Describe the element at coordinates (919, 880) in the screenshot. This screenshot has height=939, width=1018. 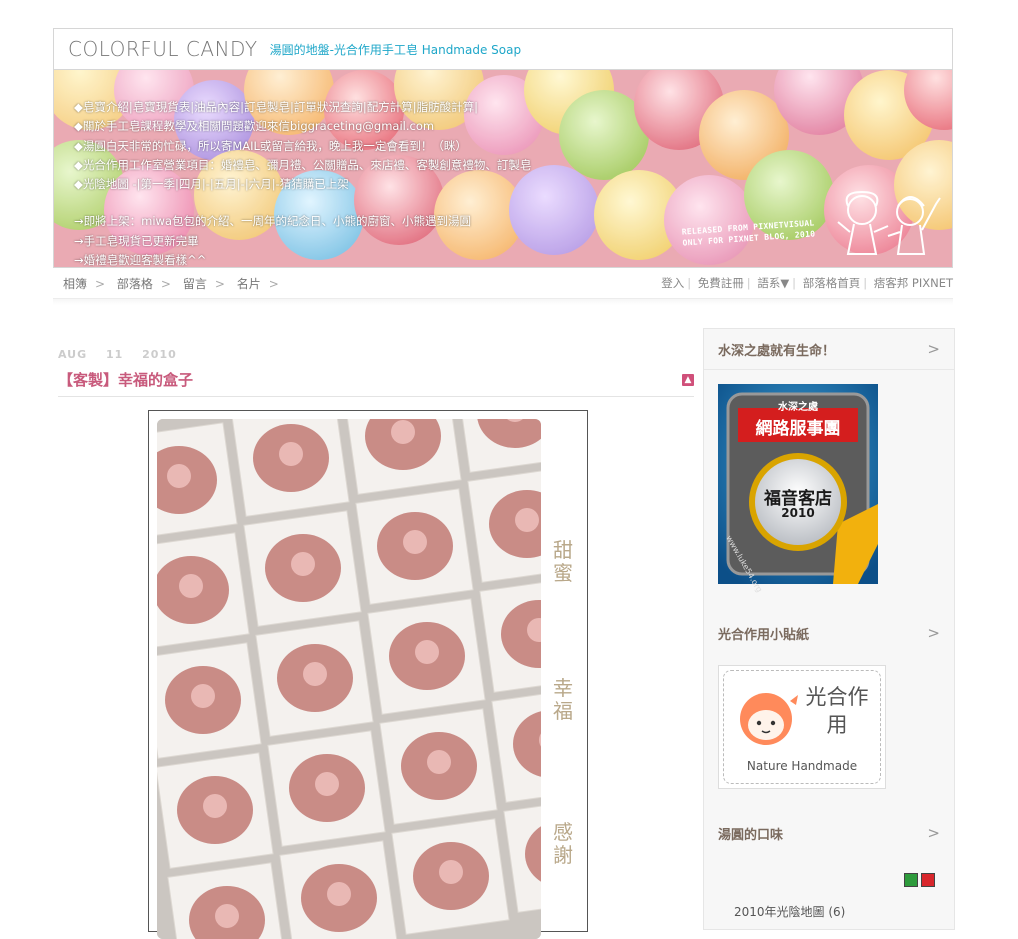
I see `archive-controls` at that location.